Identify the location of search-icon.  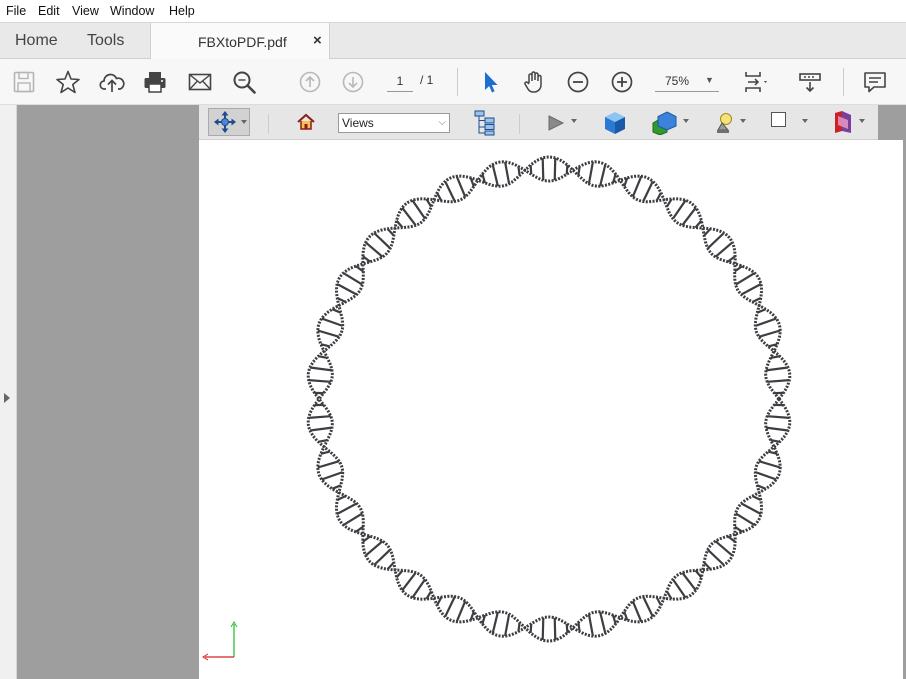
(244, 82).